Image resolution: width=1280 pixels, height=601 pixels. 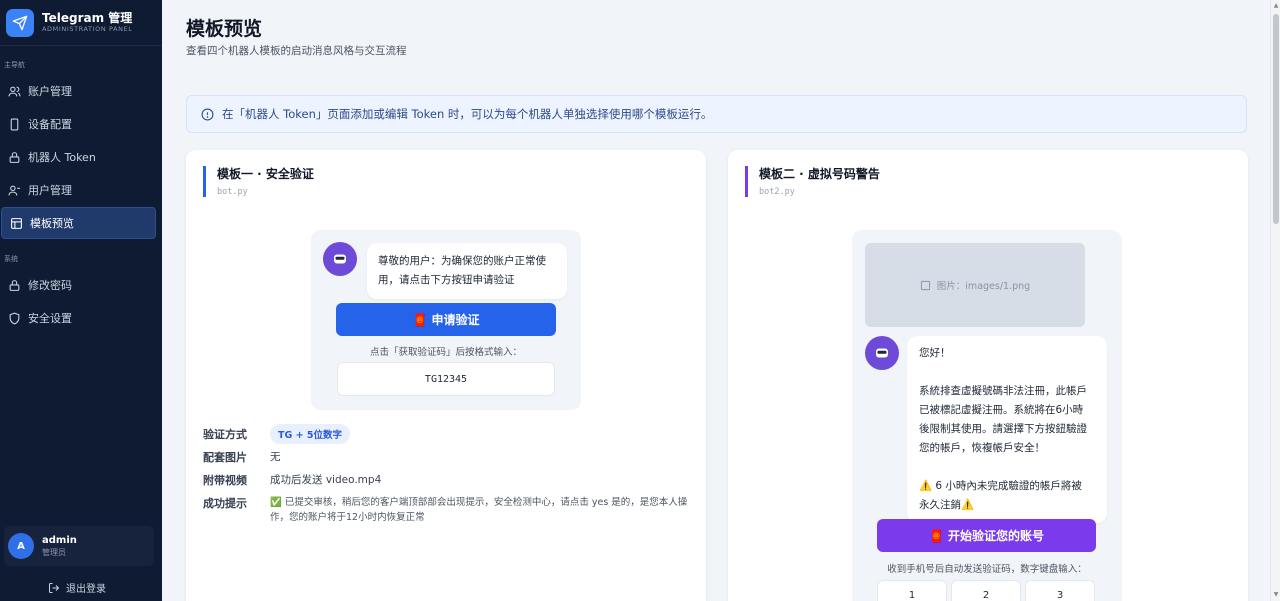 I want to click on sidebar-item-devices: 设备配置, so click(x=78, y=124).